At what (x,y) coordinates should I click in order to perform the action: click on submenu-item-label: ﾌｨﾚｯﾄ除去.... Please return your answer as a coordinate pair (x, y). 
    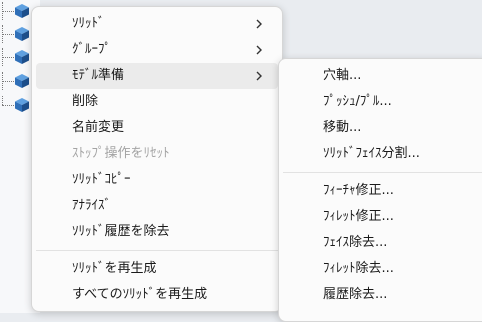
    Looking at the image, I should click on (358, 268).